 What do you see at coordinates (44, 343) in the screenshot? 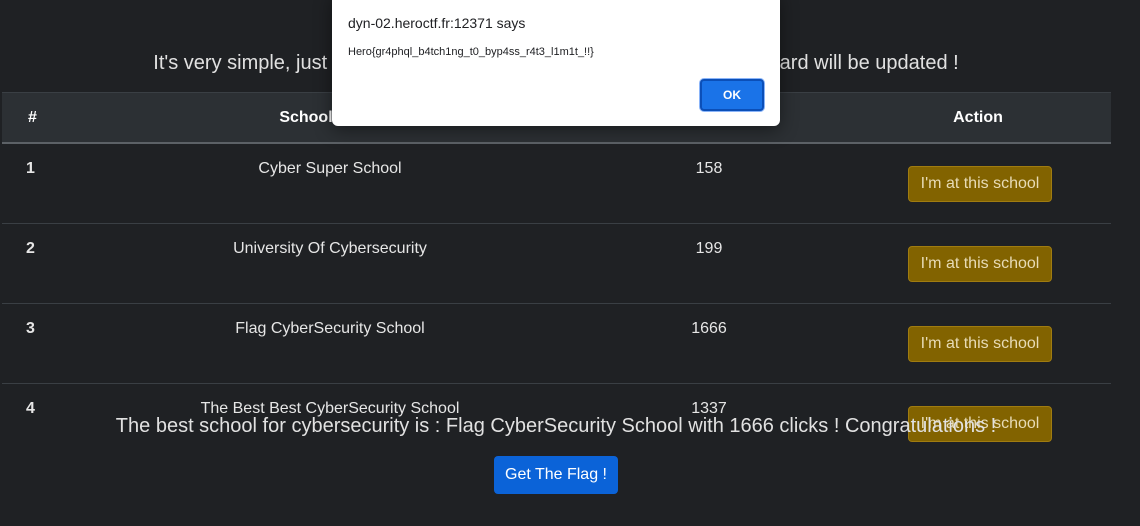
I see `row-number: 3` at bounding box center [44, 343].